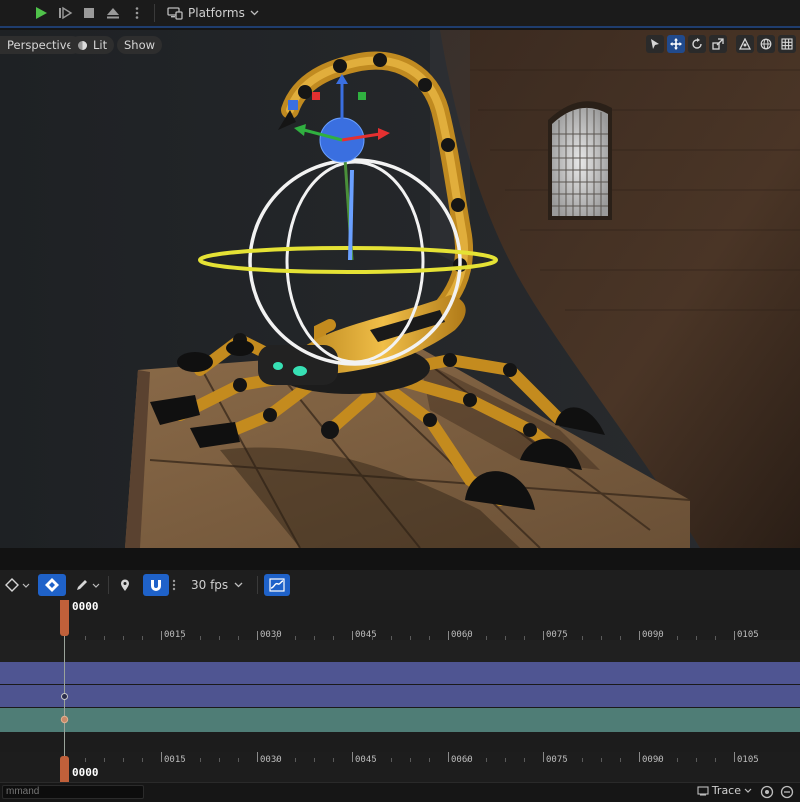  What do you see at coordinates (400, 673) in the screenshot?
I see `track-row-transform` at bounding box center [400, 673].